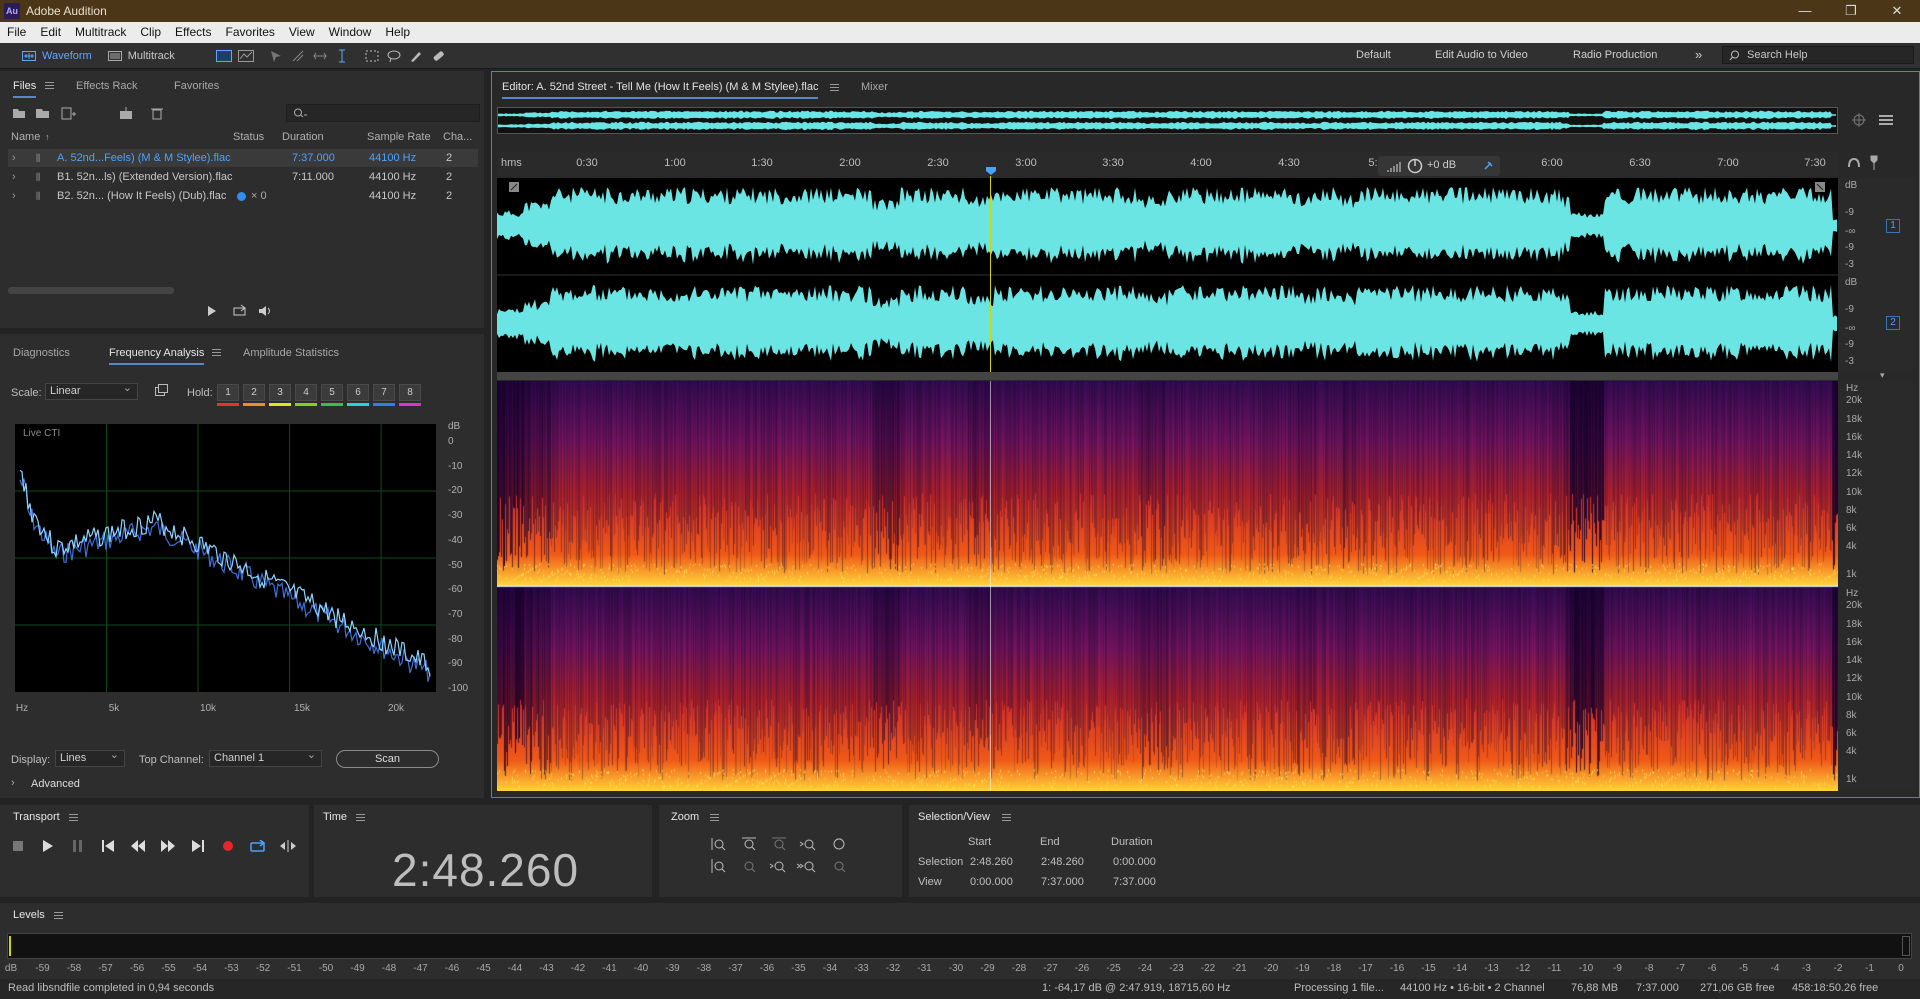 Image resolution: width=1920 pixels, height=999 pixels. Describe the element at coordinates (280, 392) in the screenshot. I see `hold-button-3: 3` at that location.